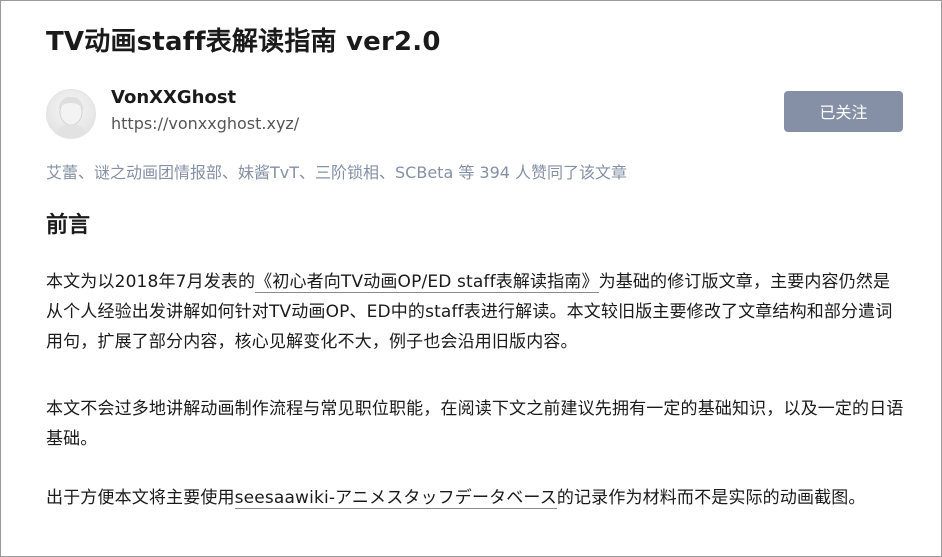 The image size is (942, 557). I want to click on follow-button: 已关注, so click(843, 111).